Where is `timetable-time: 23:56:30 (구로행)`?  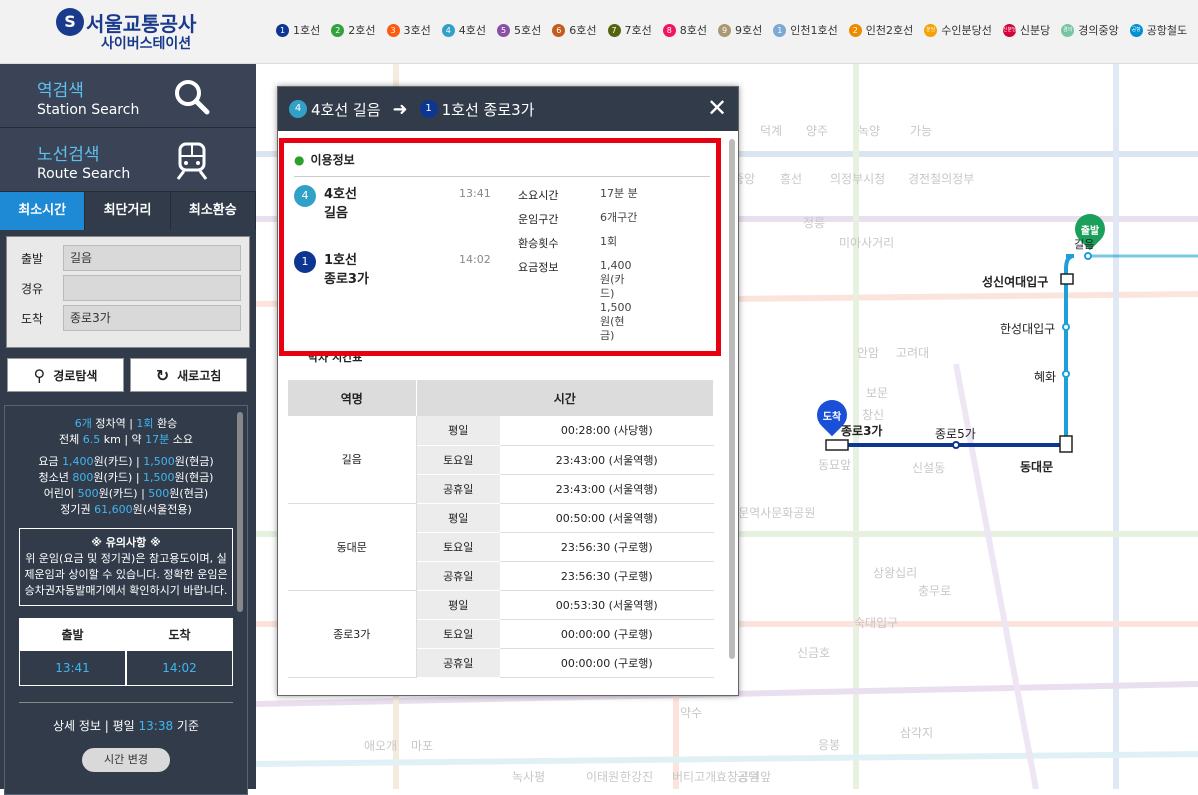 timetable-time: 23:56:30 (구로행) is located at coordinates (607, 547).